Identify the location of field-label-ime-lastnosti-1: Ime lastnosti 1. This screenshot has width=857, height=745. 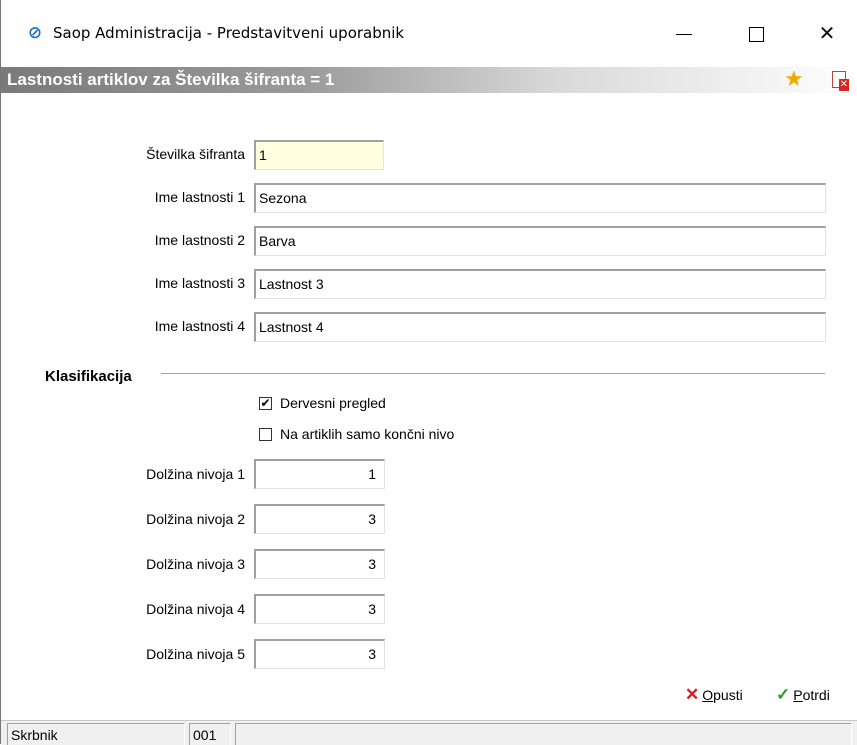
(199, 197).